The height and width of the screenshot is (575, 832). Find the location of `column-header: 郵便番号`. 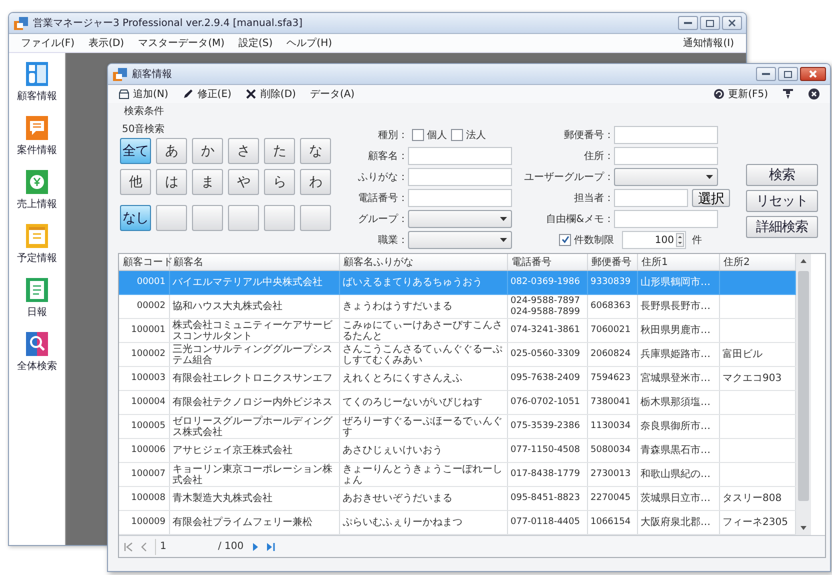

column-header: 郵便番号 is located at coordinates (612, 262).